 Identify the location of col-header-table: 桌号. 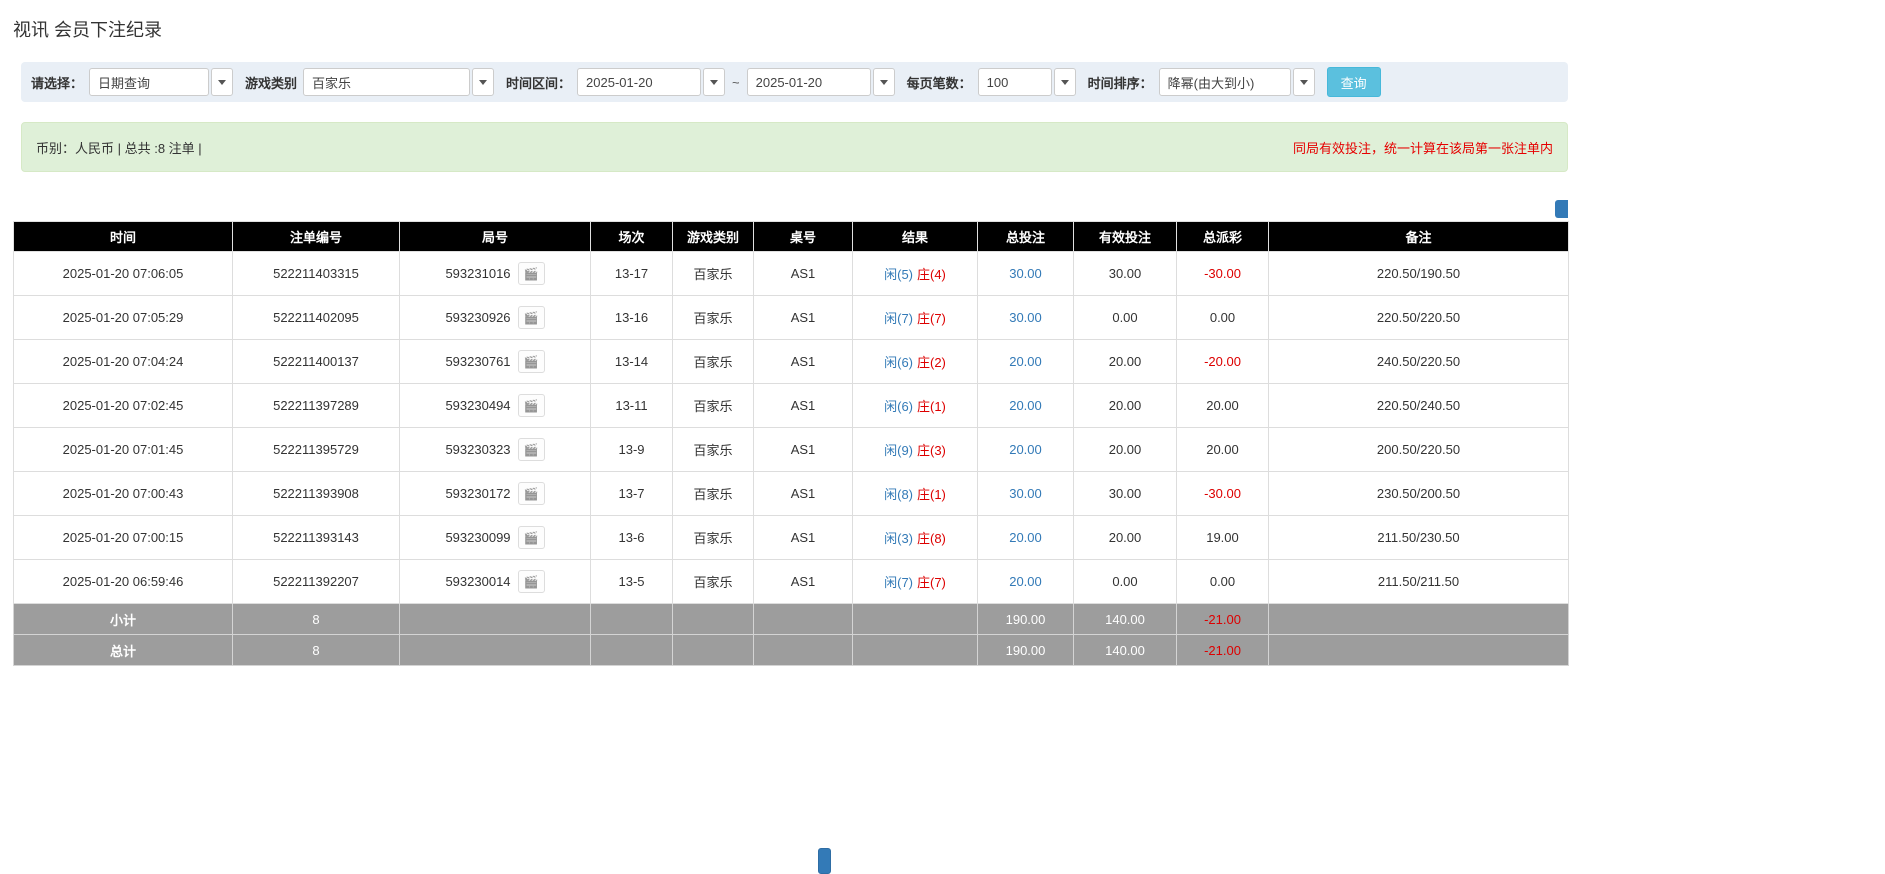
(803, 236).